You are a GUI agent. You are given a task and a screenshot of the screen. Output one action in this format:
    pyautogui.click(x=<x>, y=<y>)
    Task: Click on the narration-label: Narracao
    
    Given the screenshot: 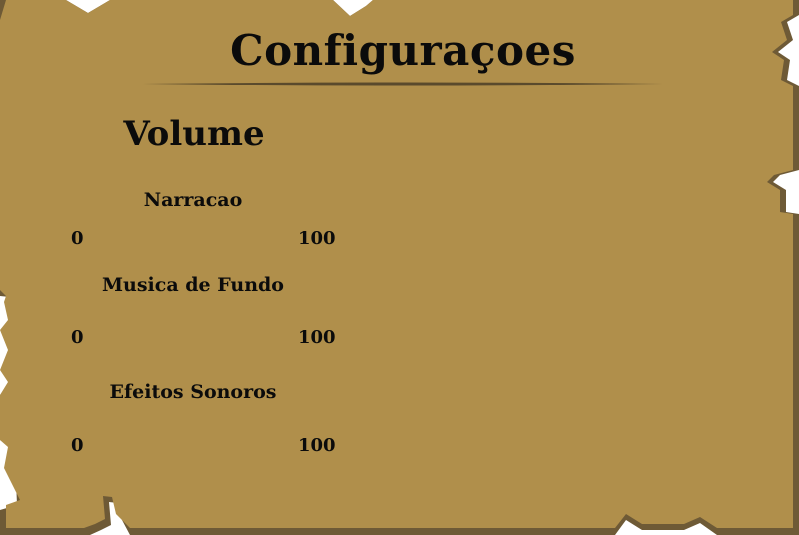 What is the action you would take?
    pyautogui.click(x=193, y=200)
    